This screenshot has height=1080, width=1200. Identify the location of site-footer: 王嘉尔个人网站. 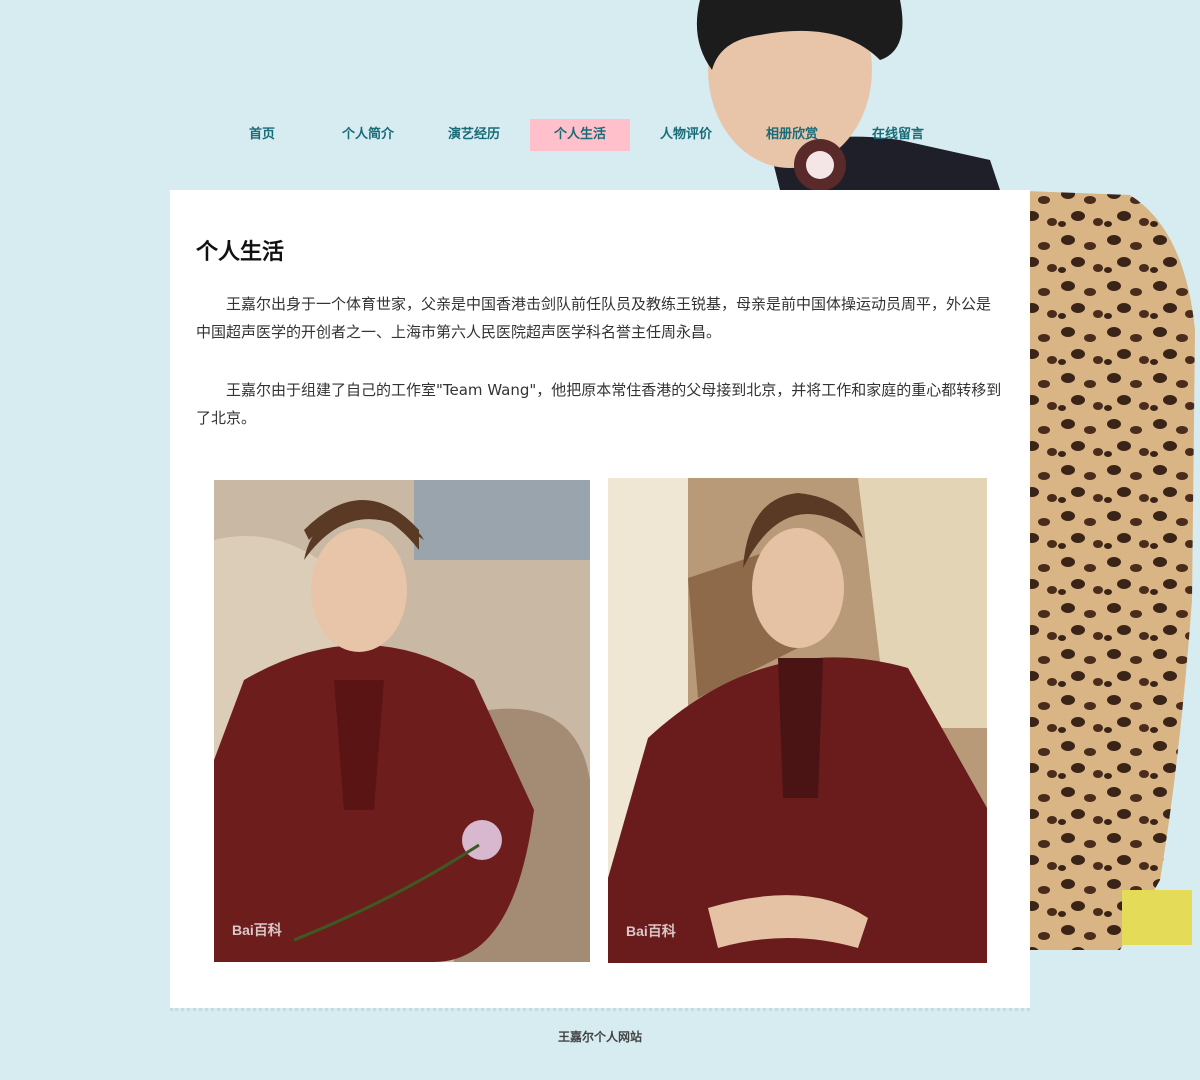
(599, 1037).